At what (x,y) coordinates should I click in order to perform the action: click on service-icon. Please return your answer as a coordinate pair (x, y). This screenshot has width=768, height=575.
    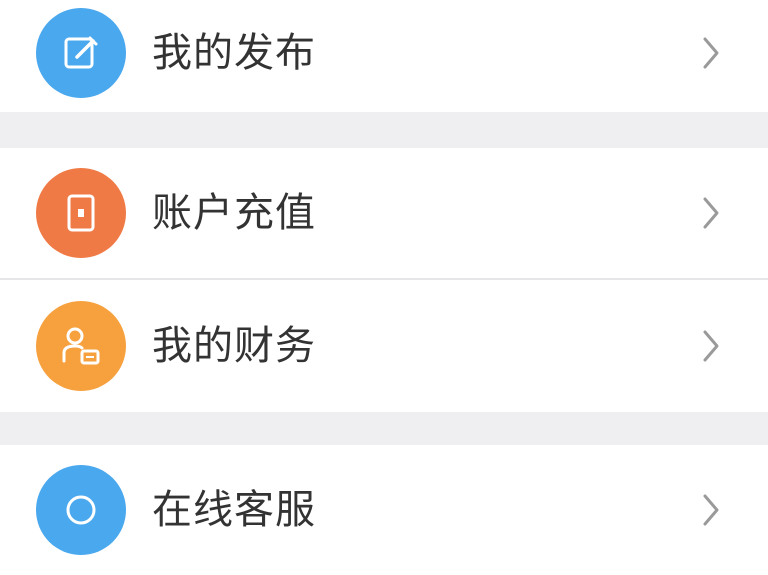
    Looking at the image, I should click on (81, 510).